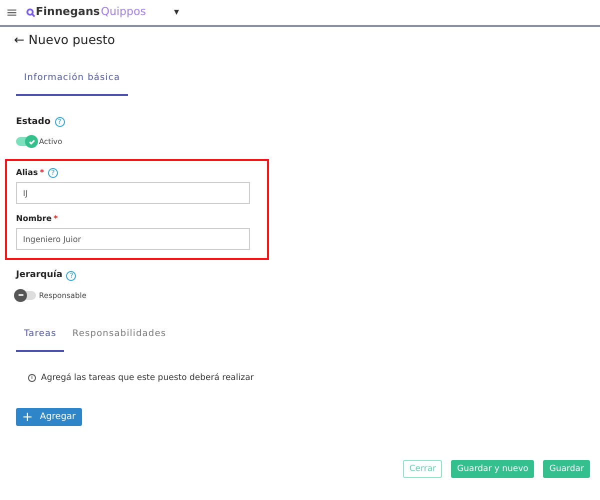  Describe the element at coordinates (133, 239) in the screenshot. I see `text-field: Ingeniero Juior` at that location.